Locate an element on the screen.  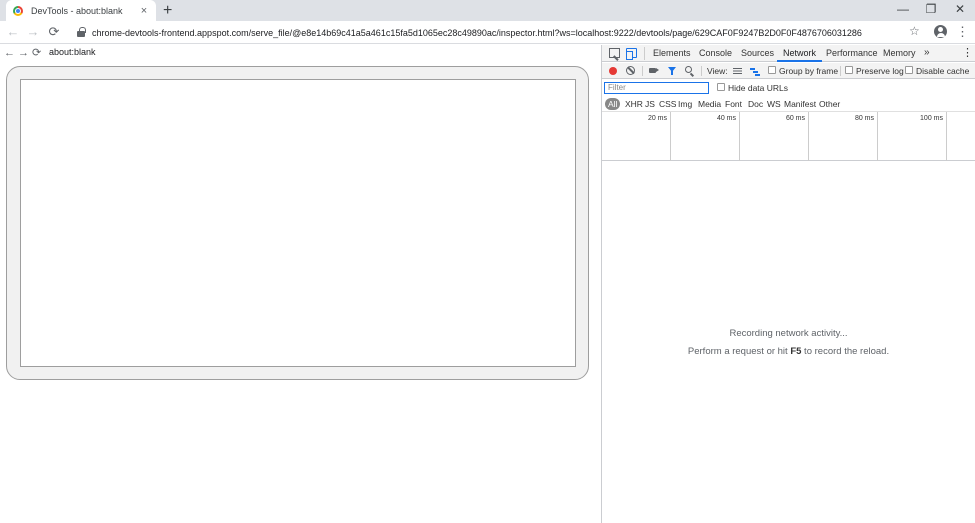
page-forward-button: → is located at coordinates (23, 53).